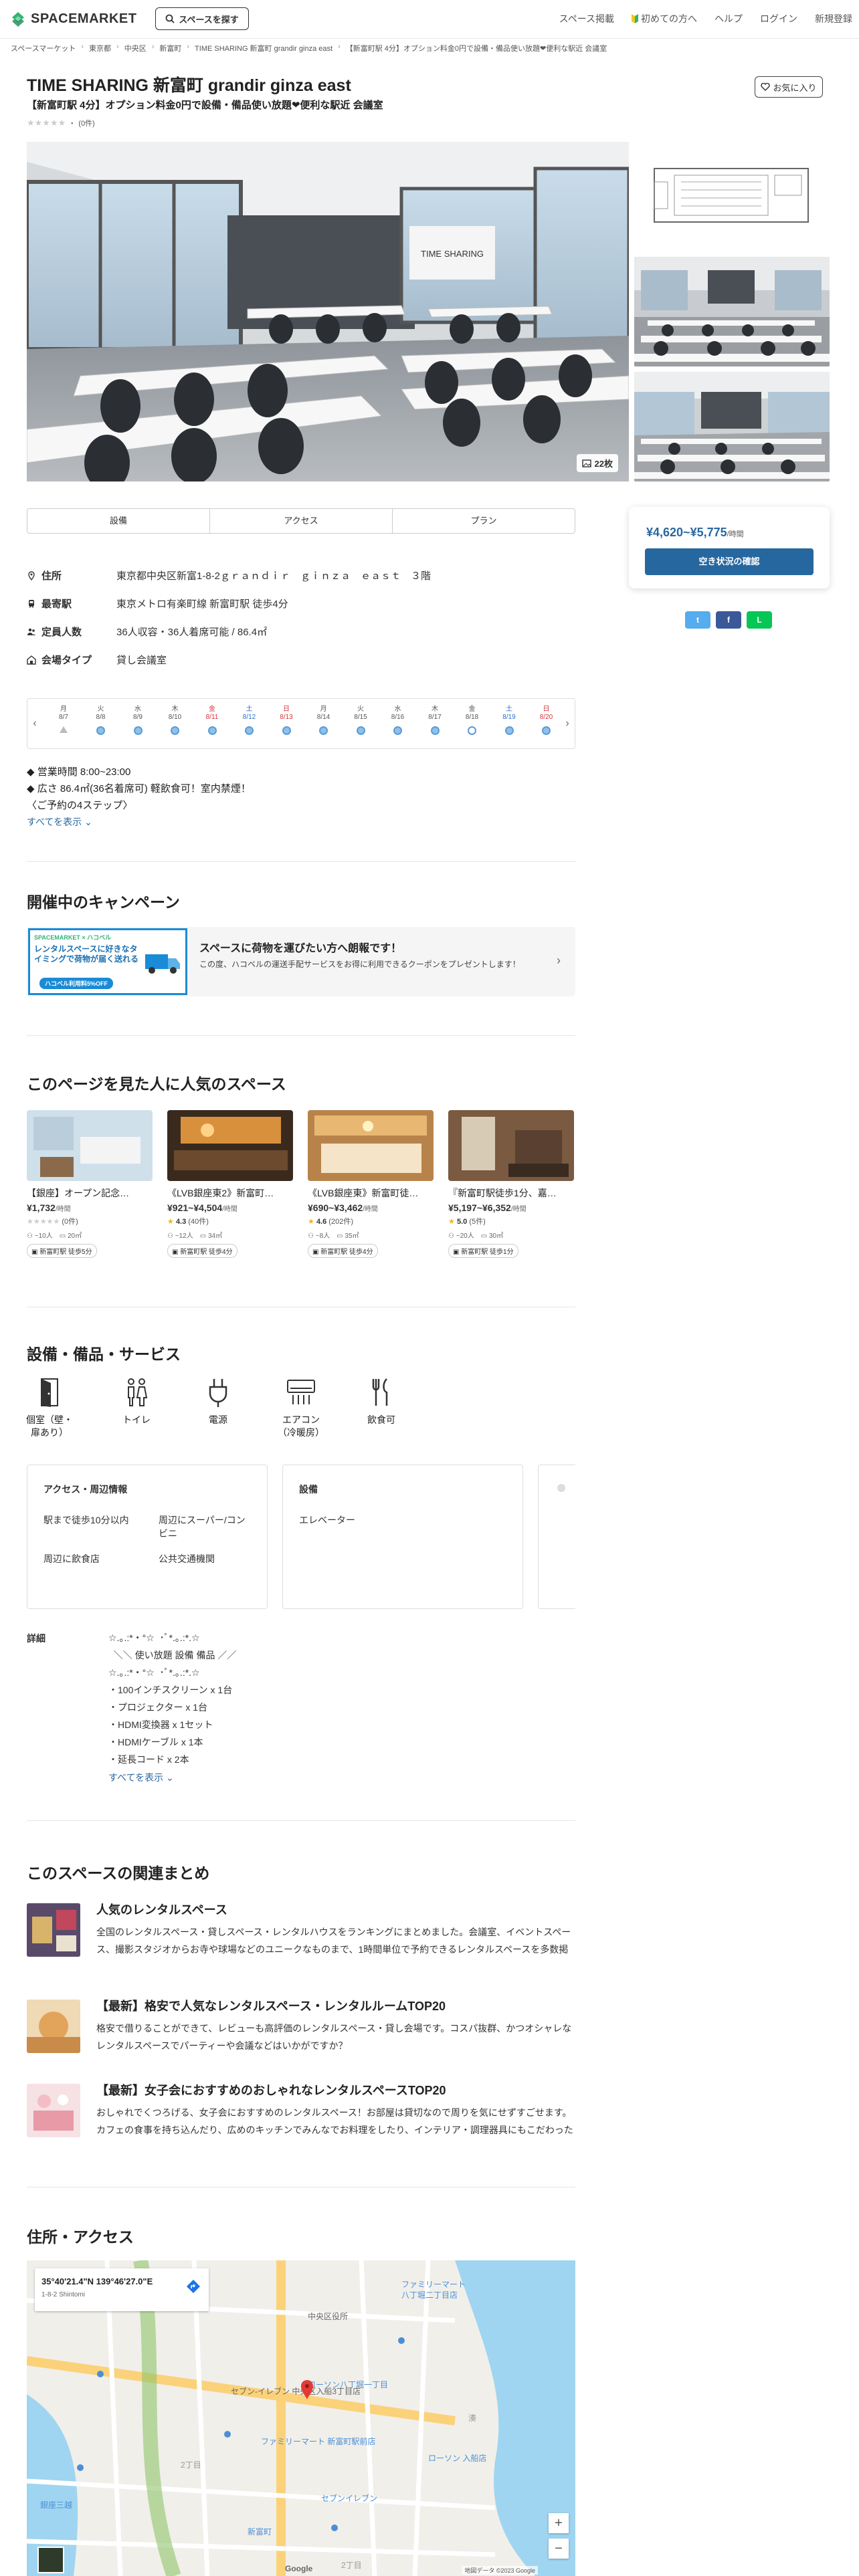  What do you see at coordinates (63, 709) in the screenshot?
I see `calendar-weekday: 月` at bounding box center [63, 709].